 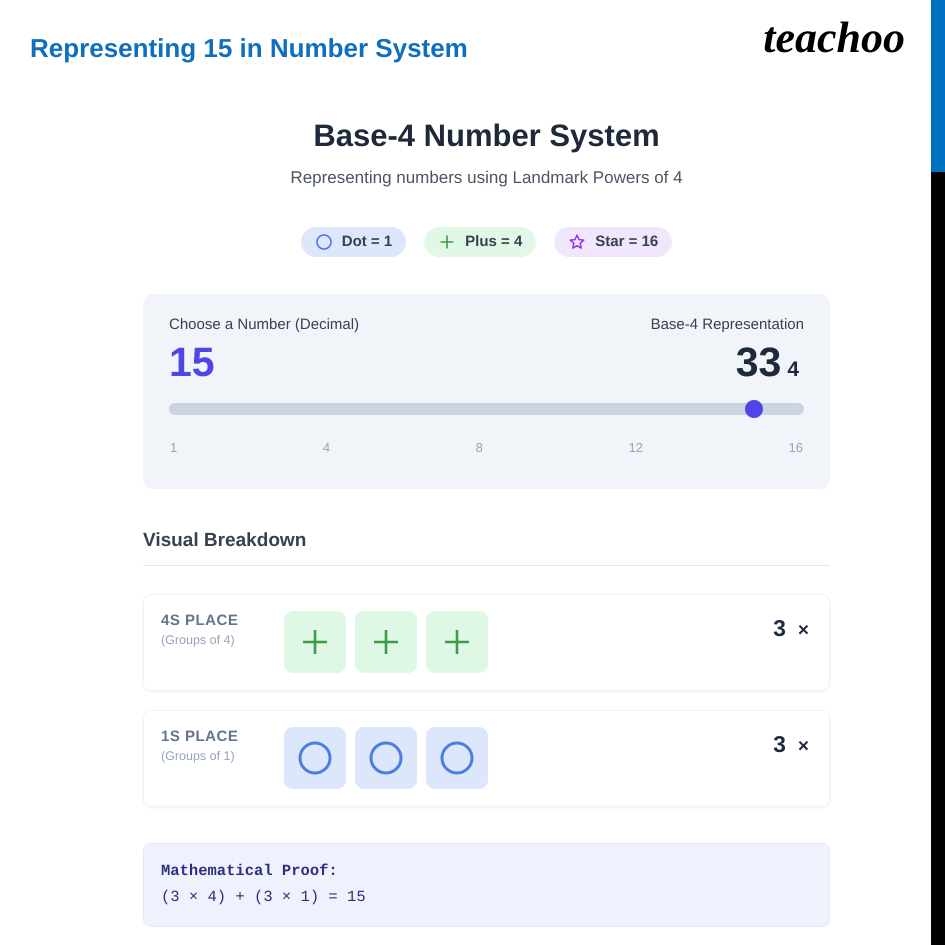 I want to click on place-title: 1S PLACE, so click(x=200, y=737).